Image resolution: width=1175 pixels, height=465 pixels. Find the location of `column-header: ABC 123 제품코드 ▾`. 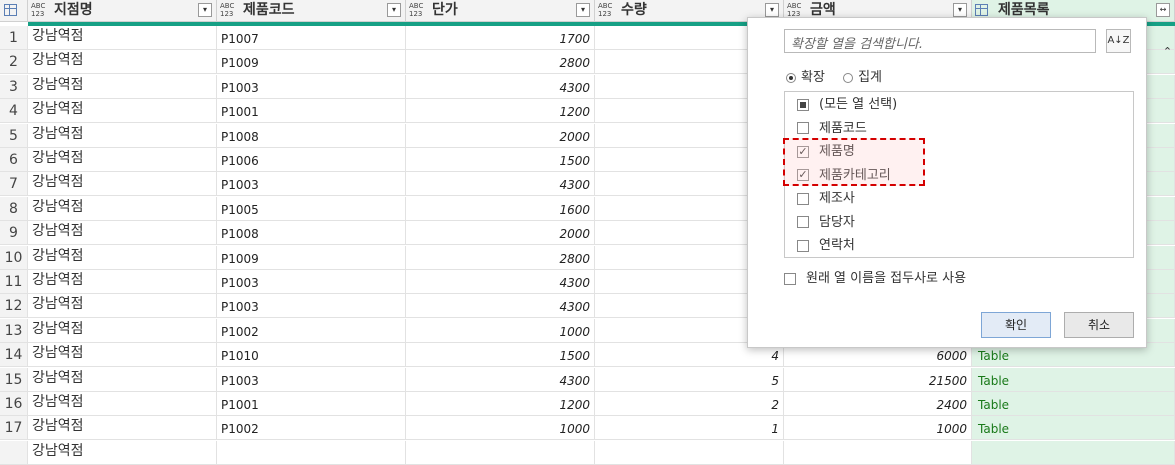

column-header: ABC 123 제품코드 ▾ is located at coordinates (311, 11).